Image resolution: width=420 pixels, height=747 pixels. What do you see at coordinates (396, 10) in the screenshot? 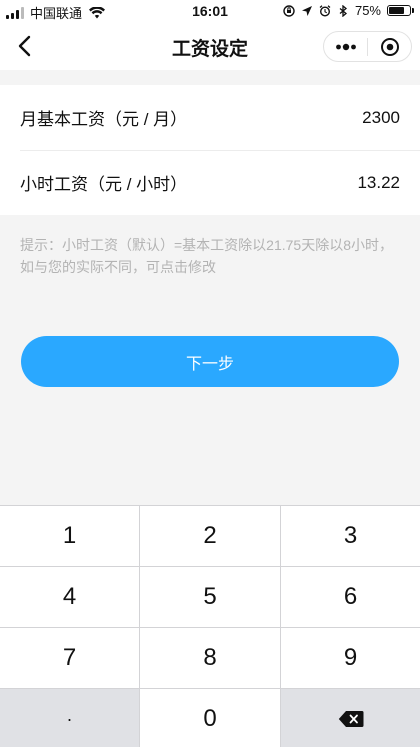
I see `battery-fill` at bounding box center [396, 10].